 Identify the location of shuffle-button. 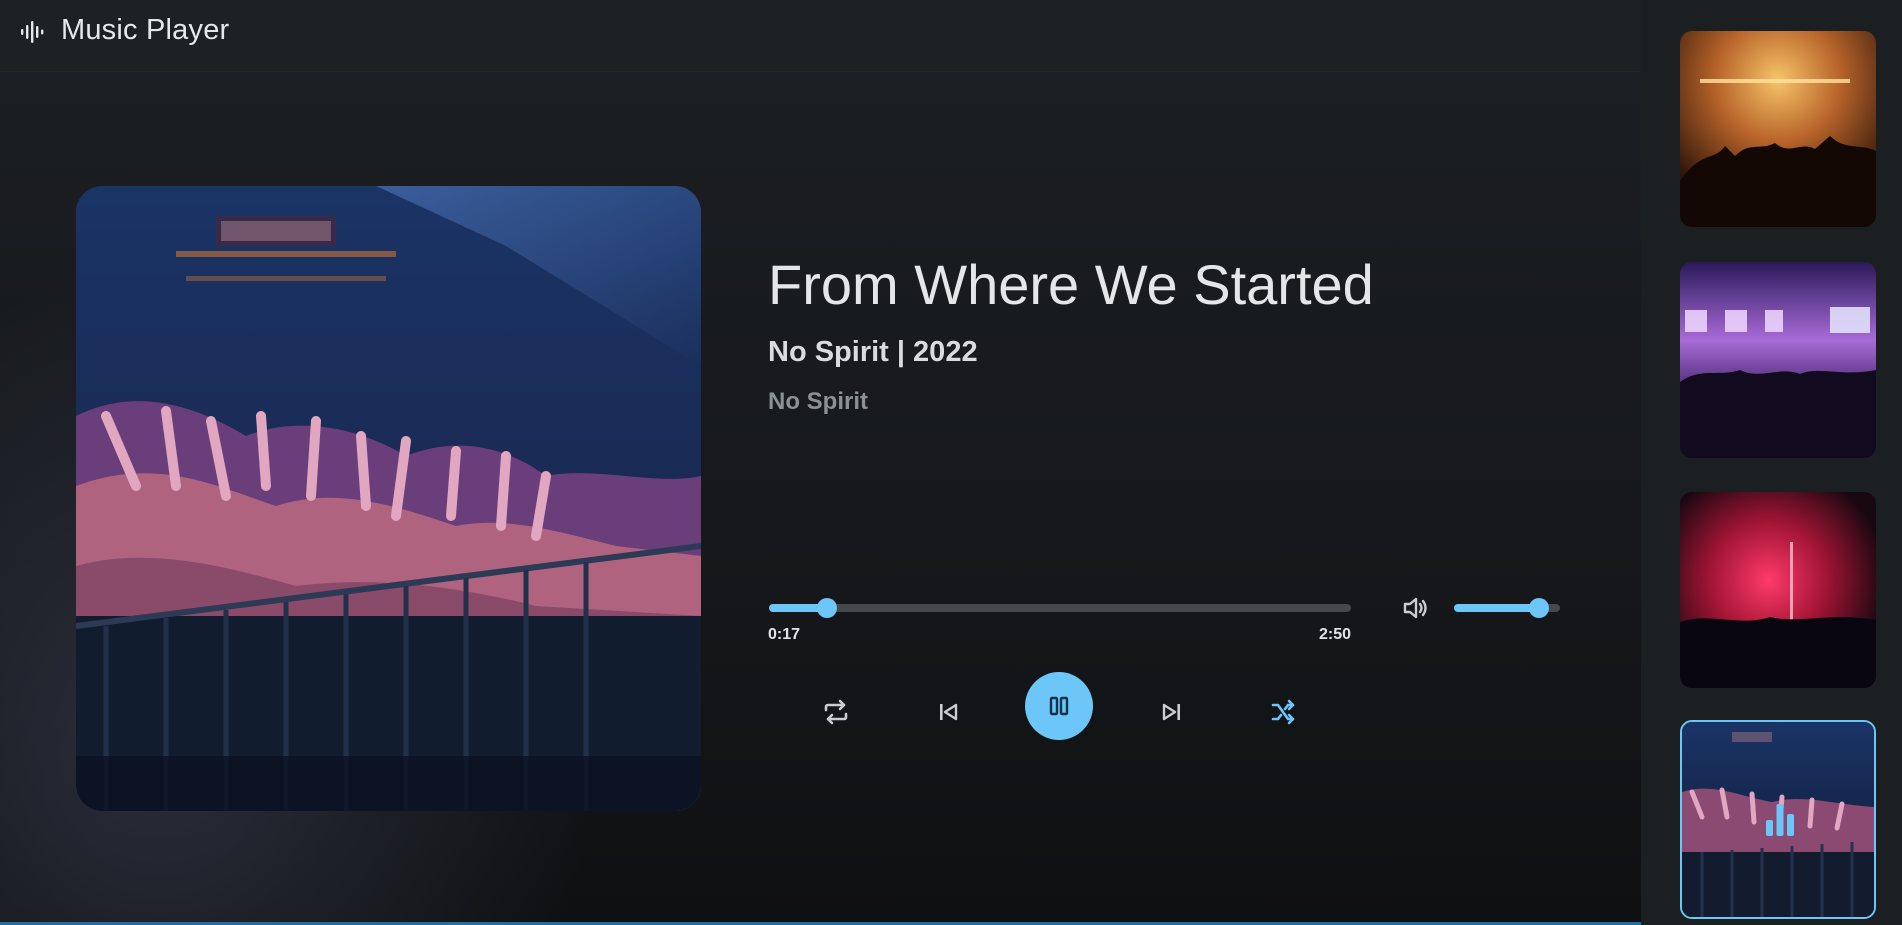
(1283, 712).